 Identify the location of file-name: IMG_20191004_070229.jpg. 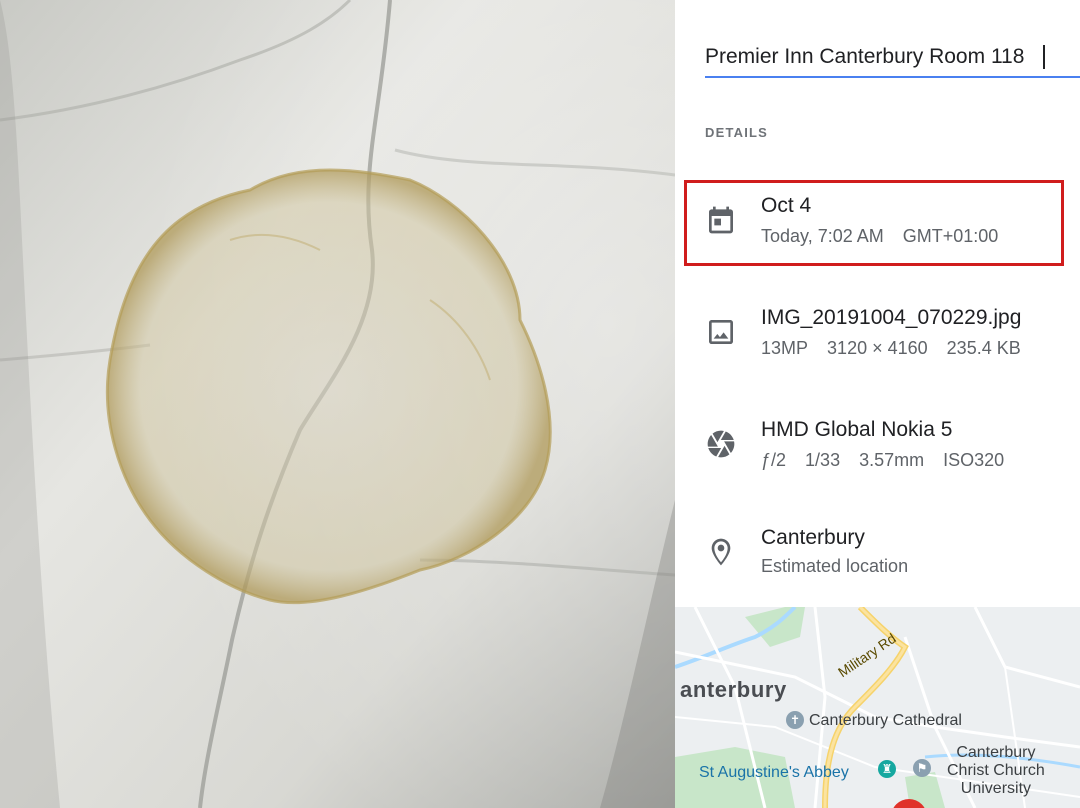
(891, 317).